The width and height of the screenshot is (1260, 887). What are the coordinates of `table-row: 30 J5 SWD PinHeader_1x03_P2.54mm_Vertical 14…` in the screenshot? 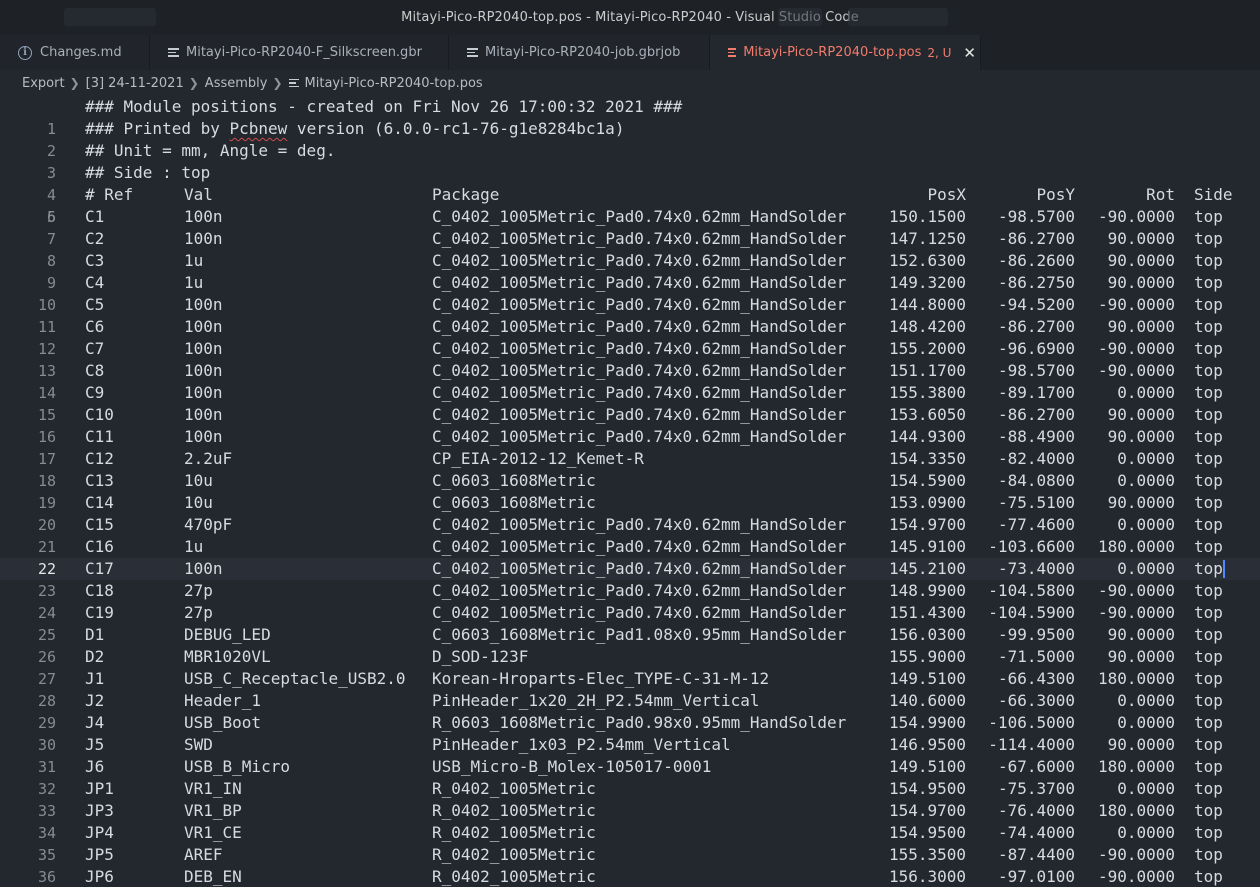 It's located at (630, 745).